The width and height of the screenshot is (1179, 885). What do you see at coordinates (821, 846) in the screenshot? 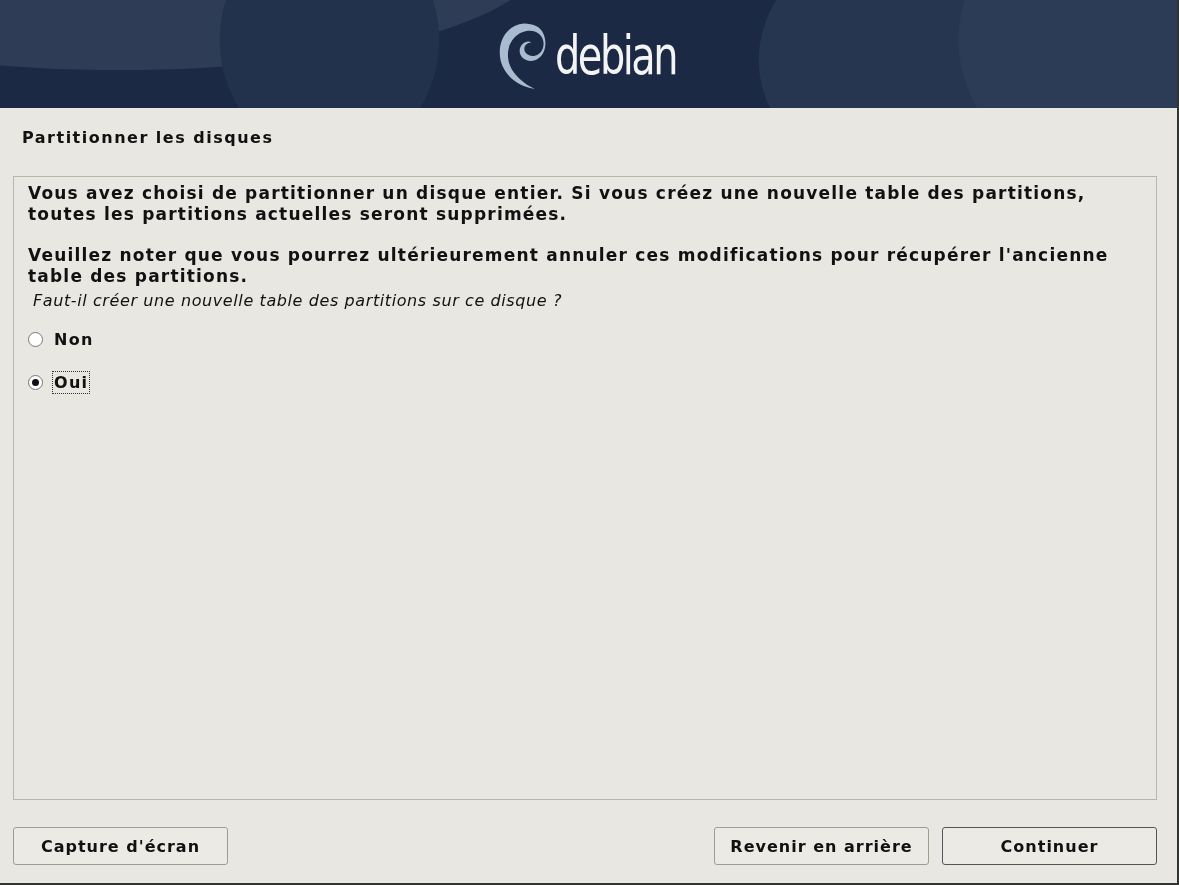
I see `back-button: Revenir en arrière` at bounding box center [821, 846].